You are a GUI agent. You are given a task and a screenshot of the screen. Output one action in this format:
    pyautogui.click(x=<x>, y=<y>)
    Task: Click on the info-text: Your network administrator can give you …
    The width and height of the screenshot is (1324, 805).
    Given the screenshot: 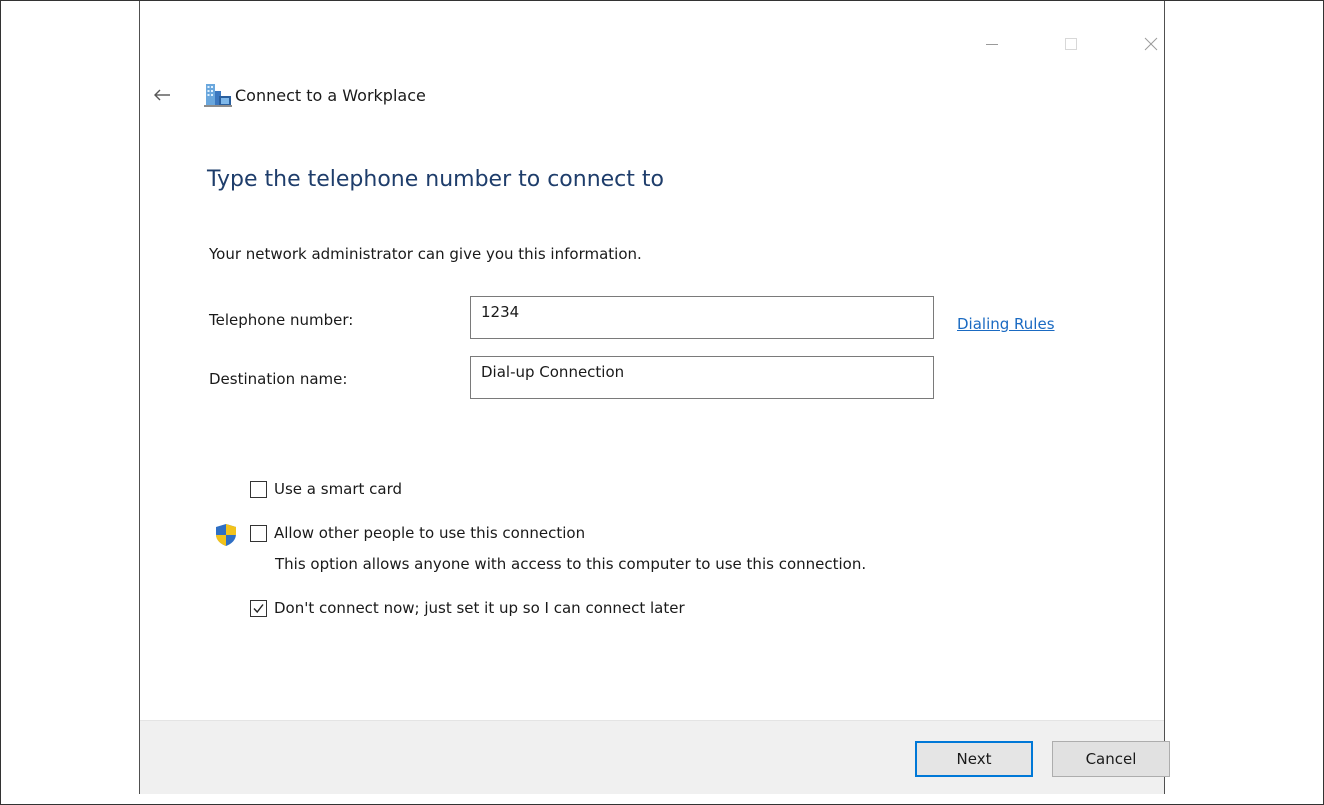 What is the action you would take?
    pyautogui.click(x=425, y=254)
    